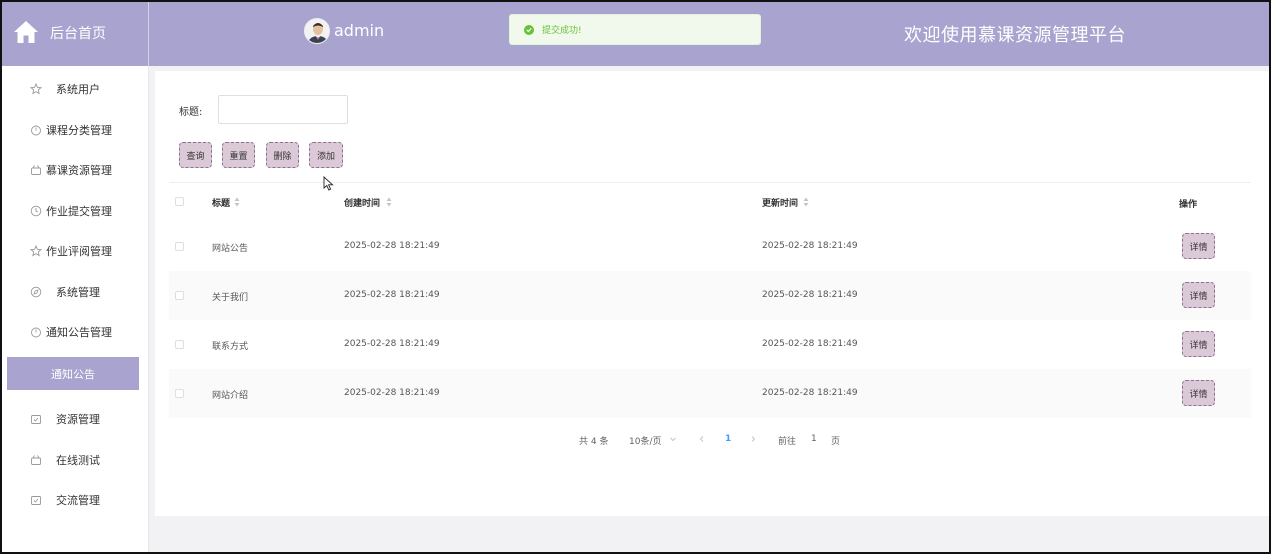 This screenshot has height=554, width=1271. Describe the element at coordinates (362, 202) in the screenshot. I see `column-created: 创建时间` at that location.